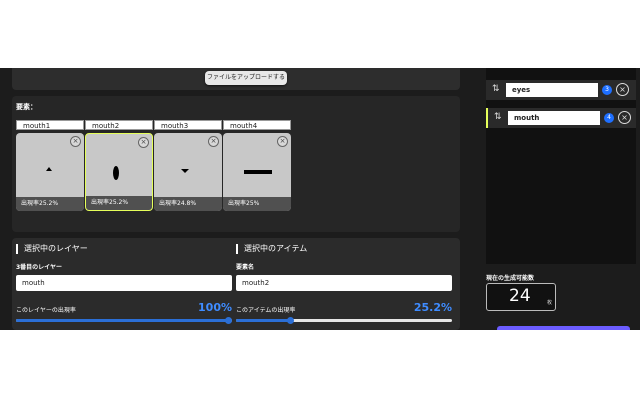 The width and height of the screenshot is (640, 400). What do you see at coordinates (46, 310) in the screenshot?
I see `layer-rate-label: このレイヤーの出現率` at bounding box center [46, 310].